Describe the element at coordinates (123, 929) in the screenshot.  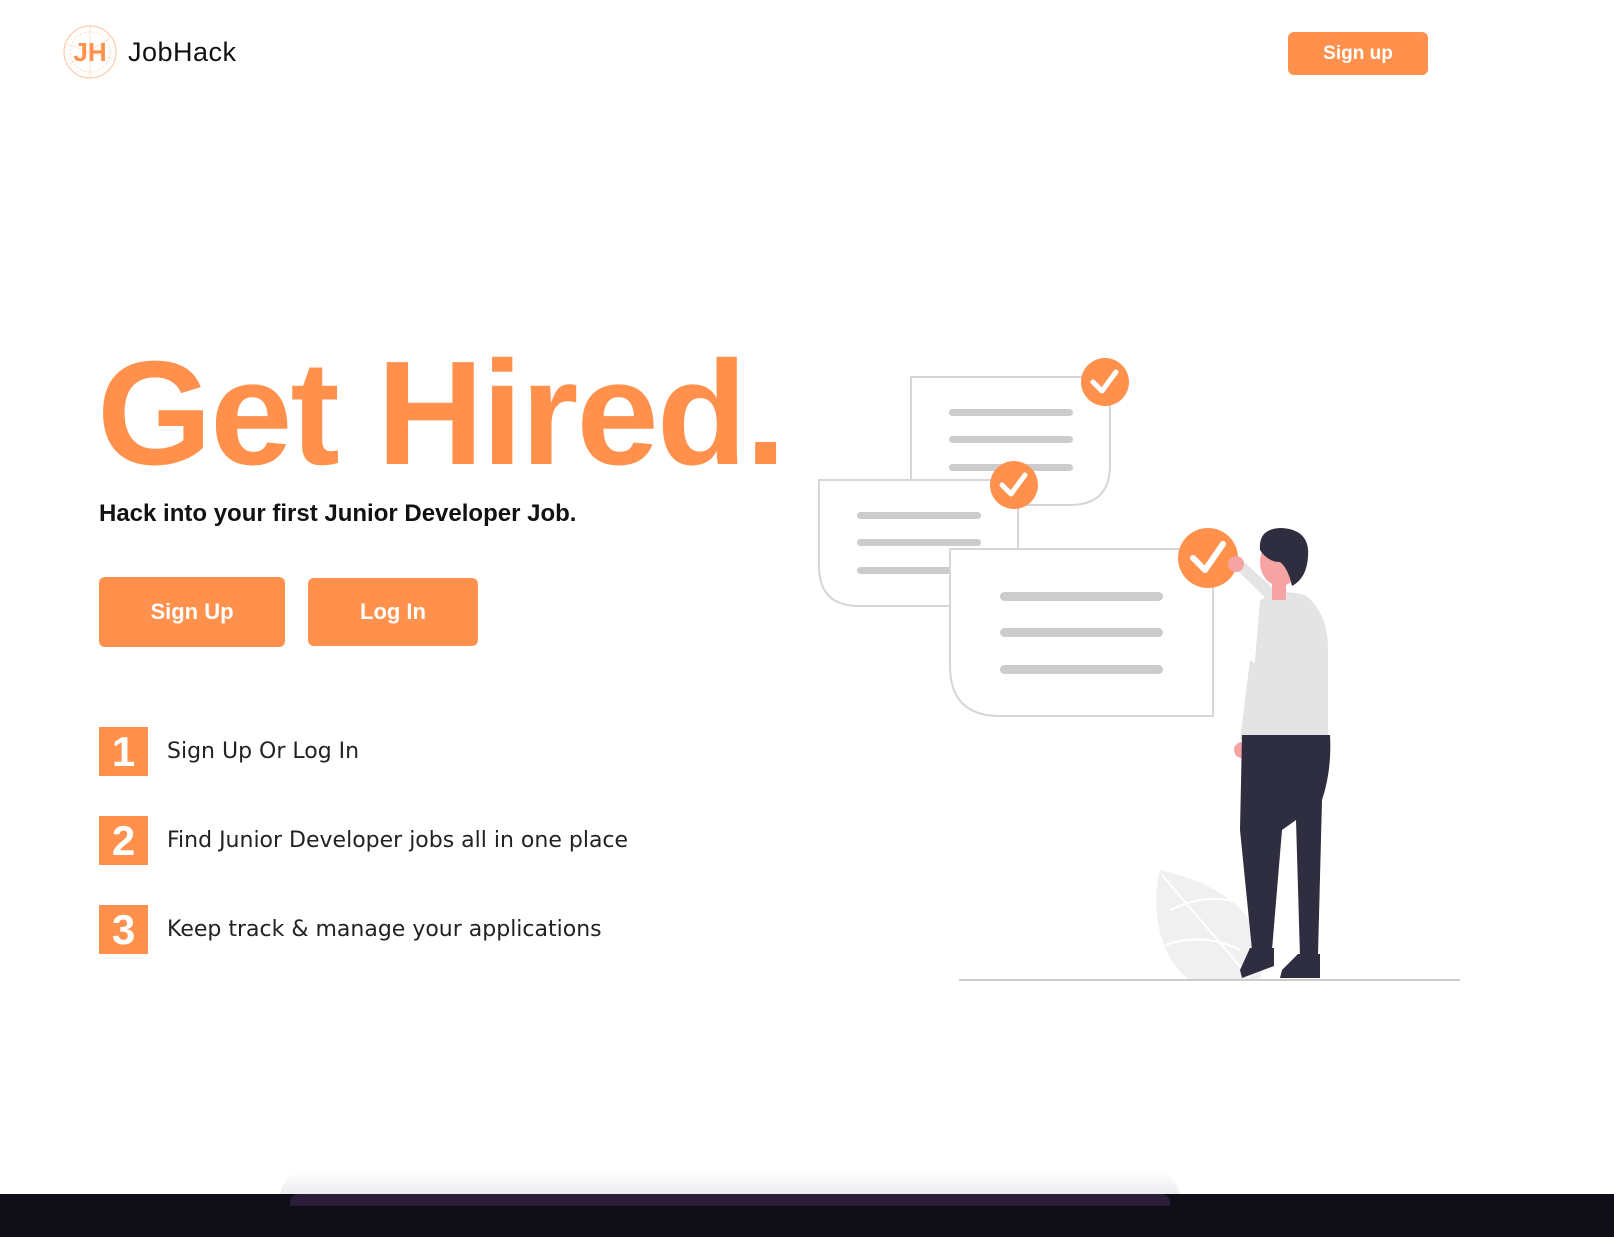
I see `step-number-badge: 3` at that location.